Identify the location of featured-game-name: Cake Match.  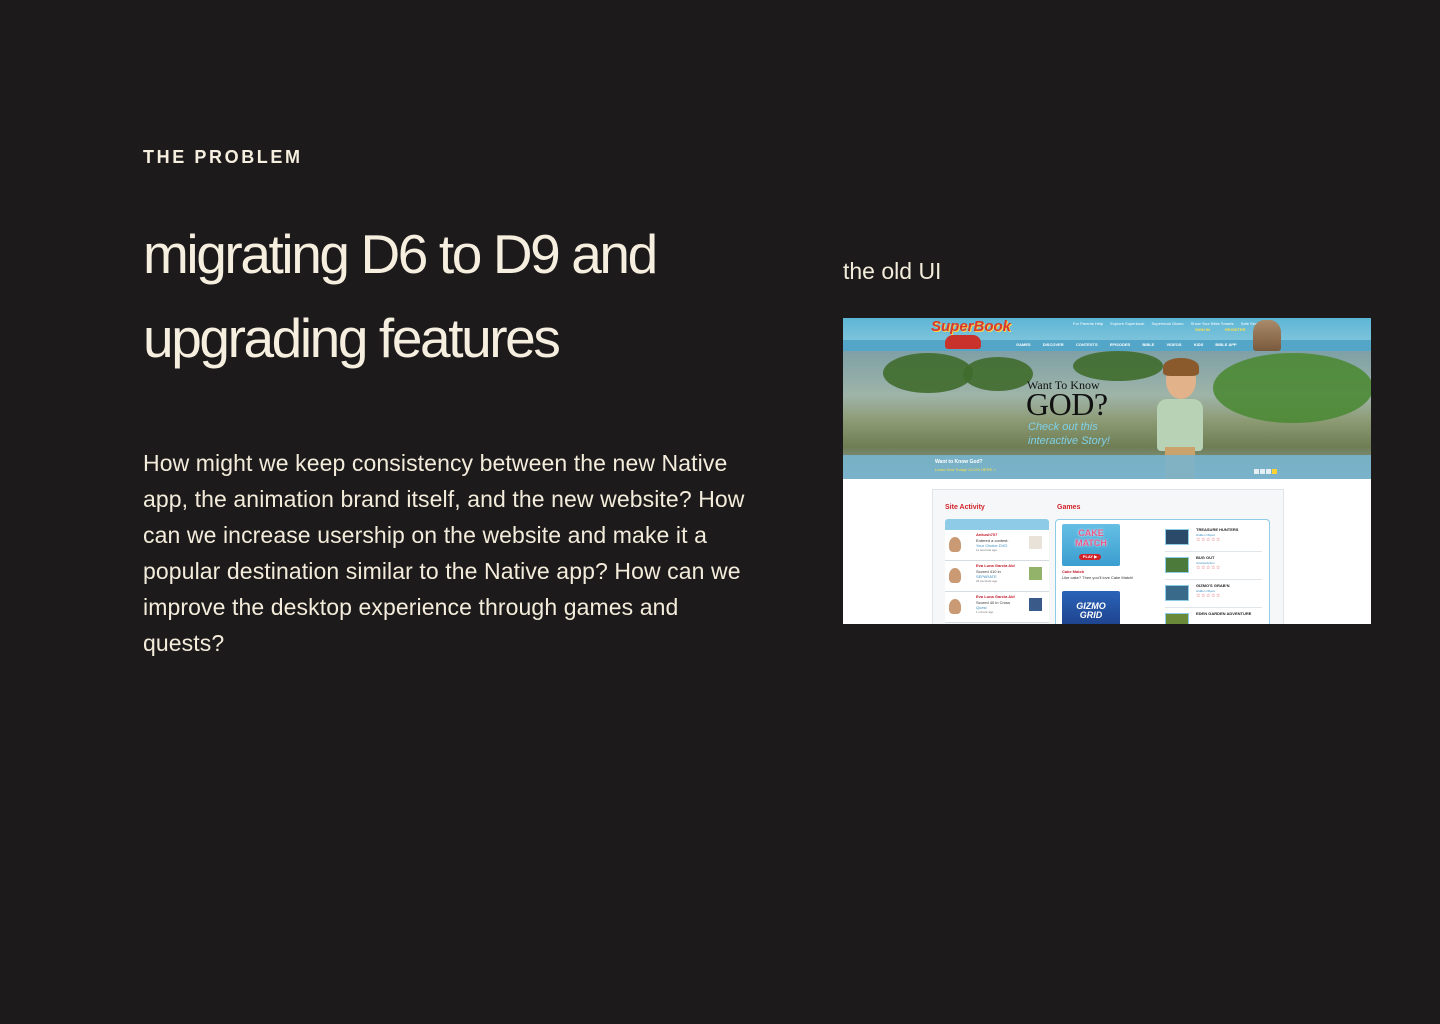
(1073, 571).